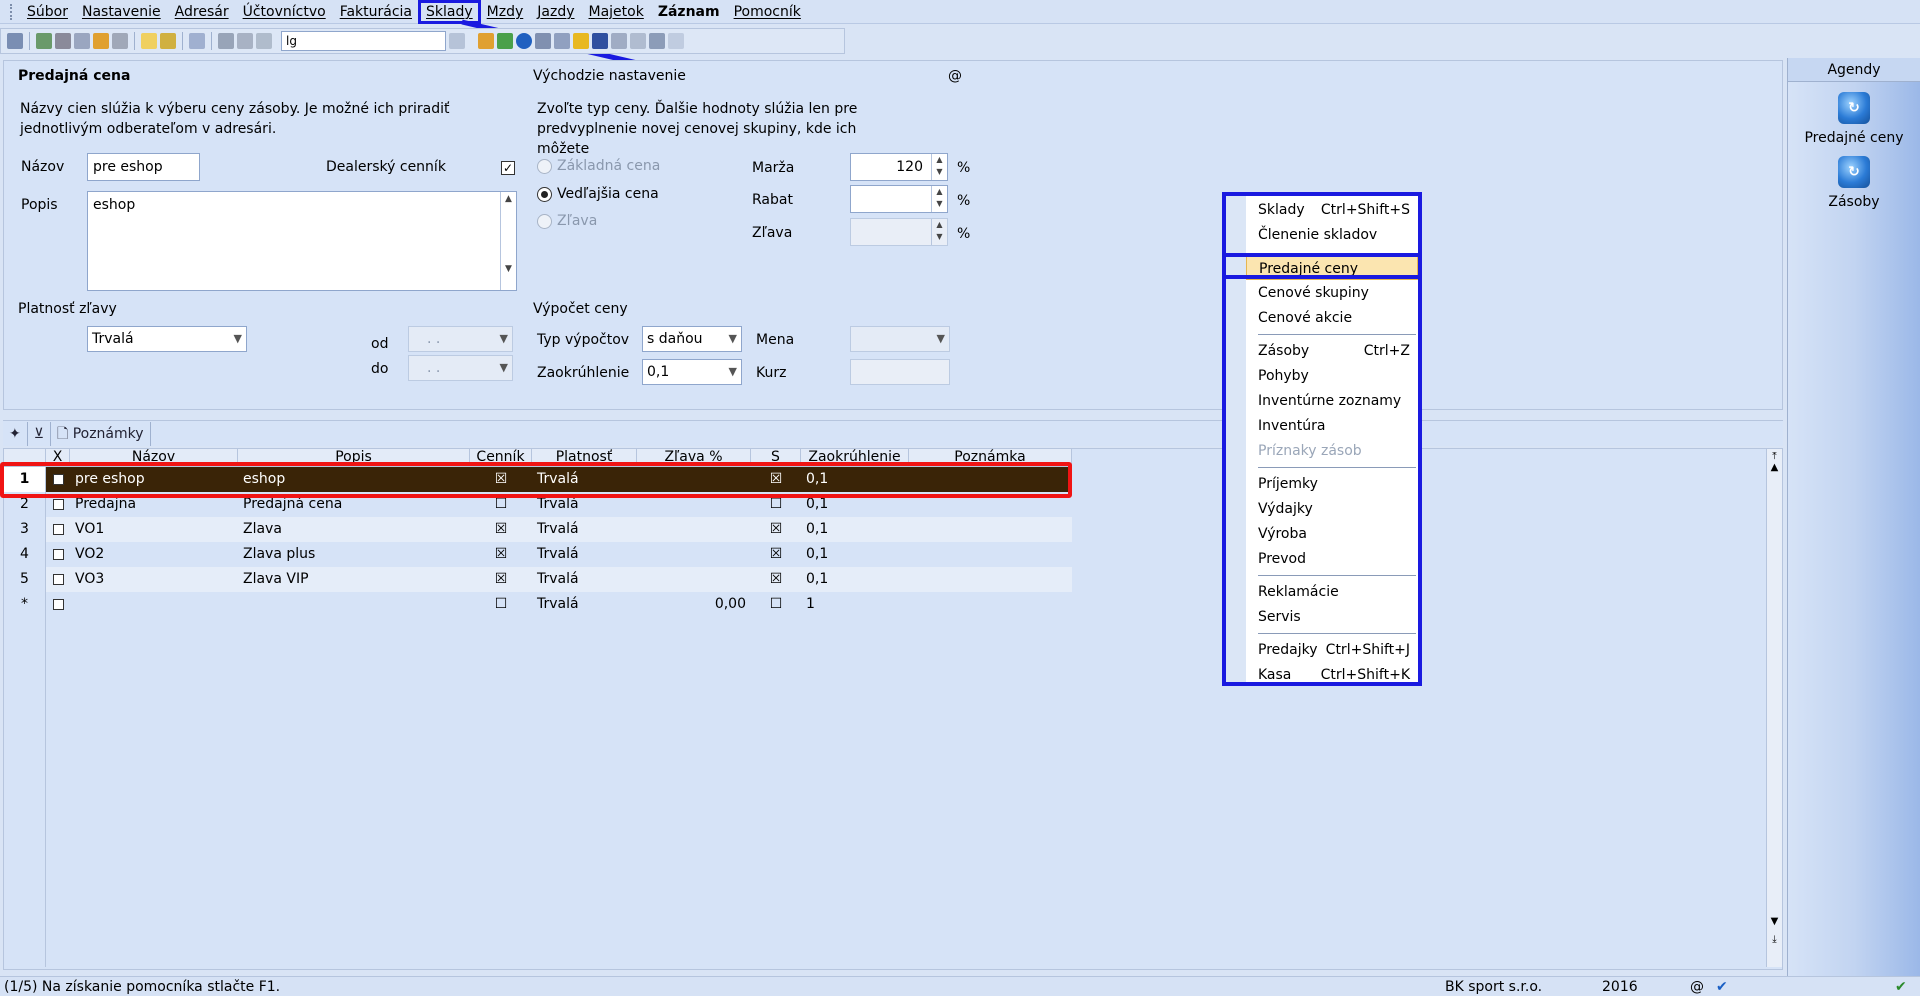 The image size is (1920, 996). I want to click on grid-icon, so click(543, 41).